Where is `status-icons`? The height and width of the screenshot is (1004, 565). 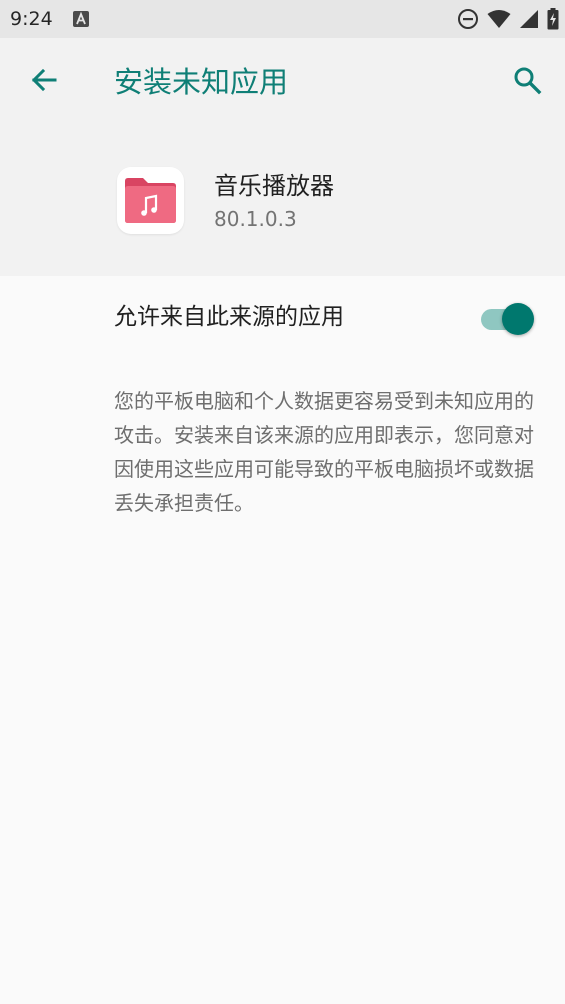
status-icons is located at coordinates (508, 19).